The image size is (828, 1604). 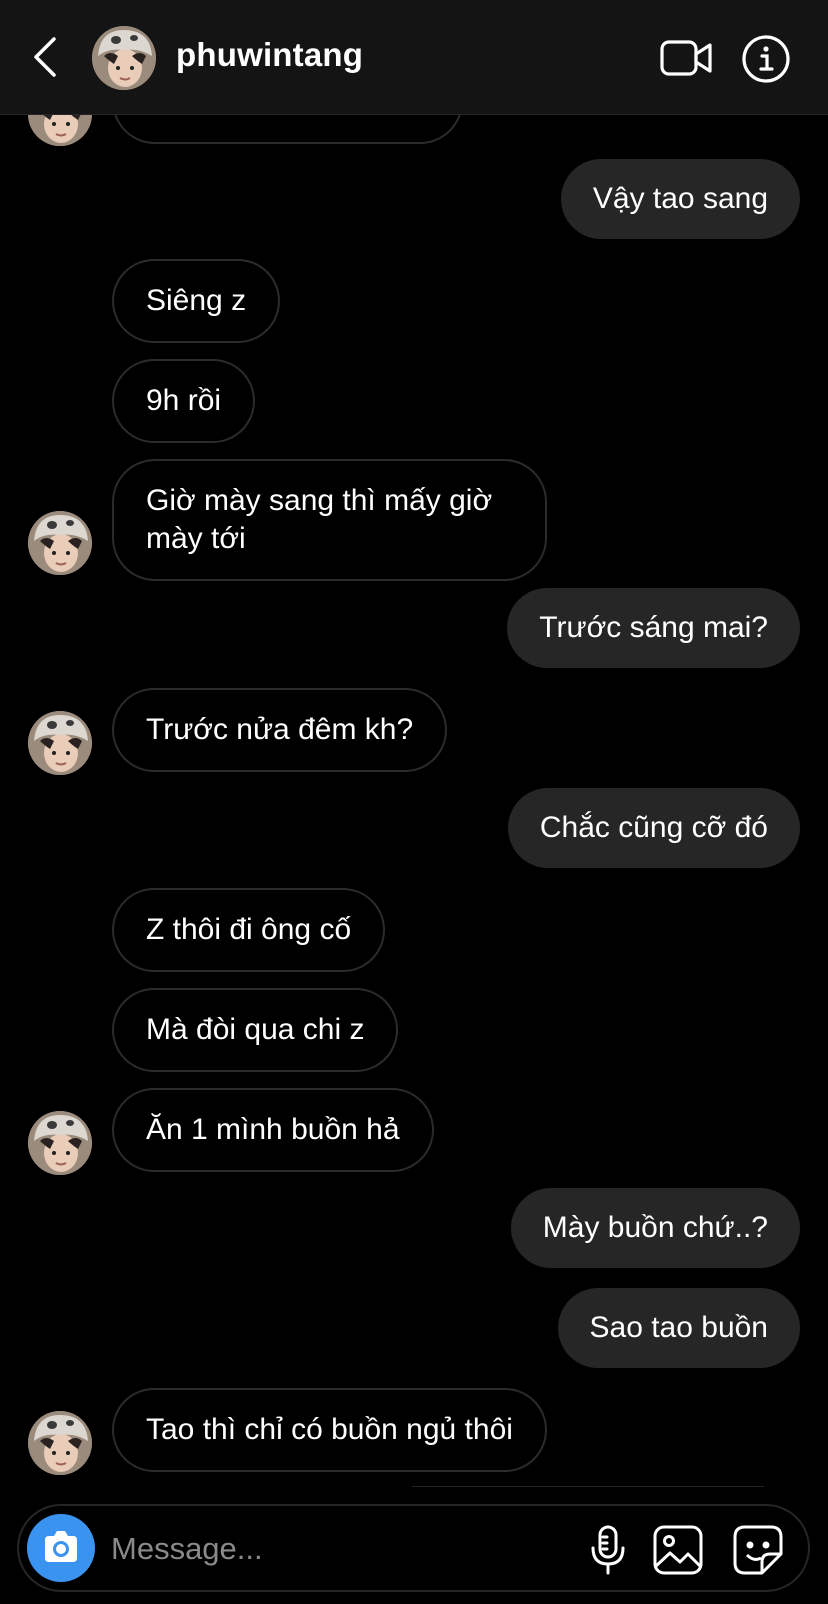 I want to click on message-composer, so click(x=413, y=1548).